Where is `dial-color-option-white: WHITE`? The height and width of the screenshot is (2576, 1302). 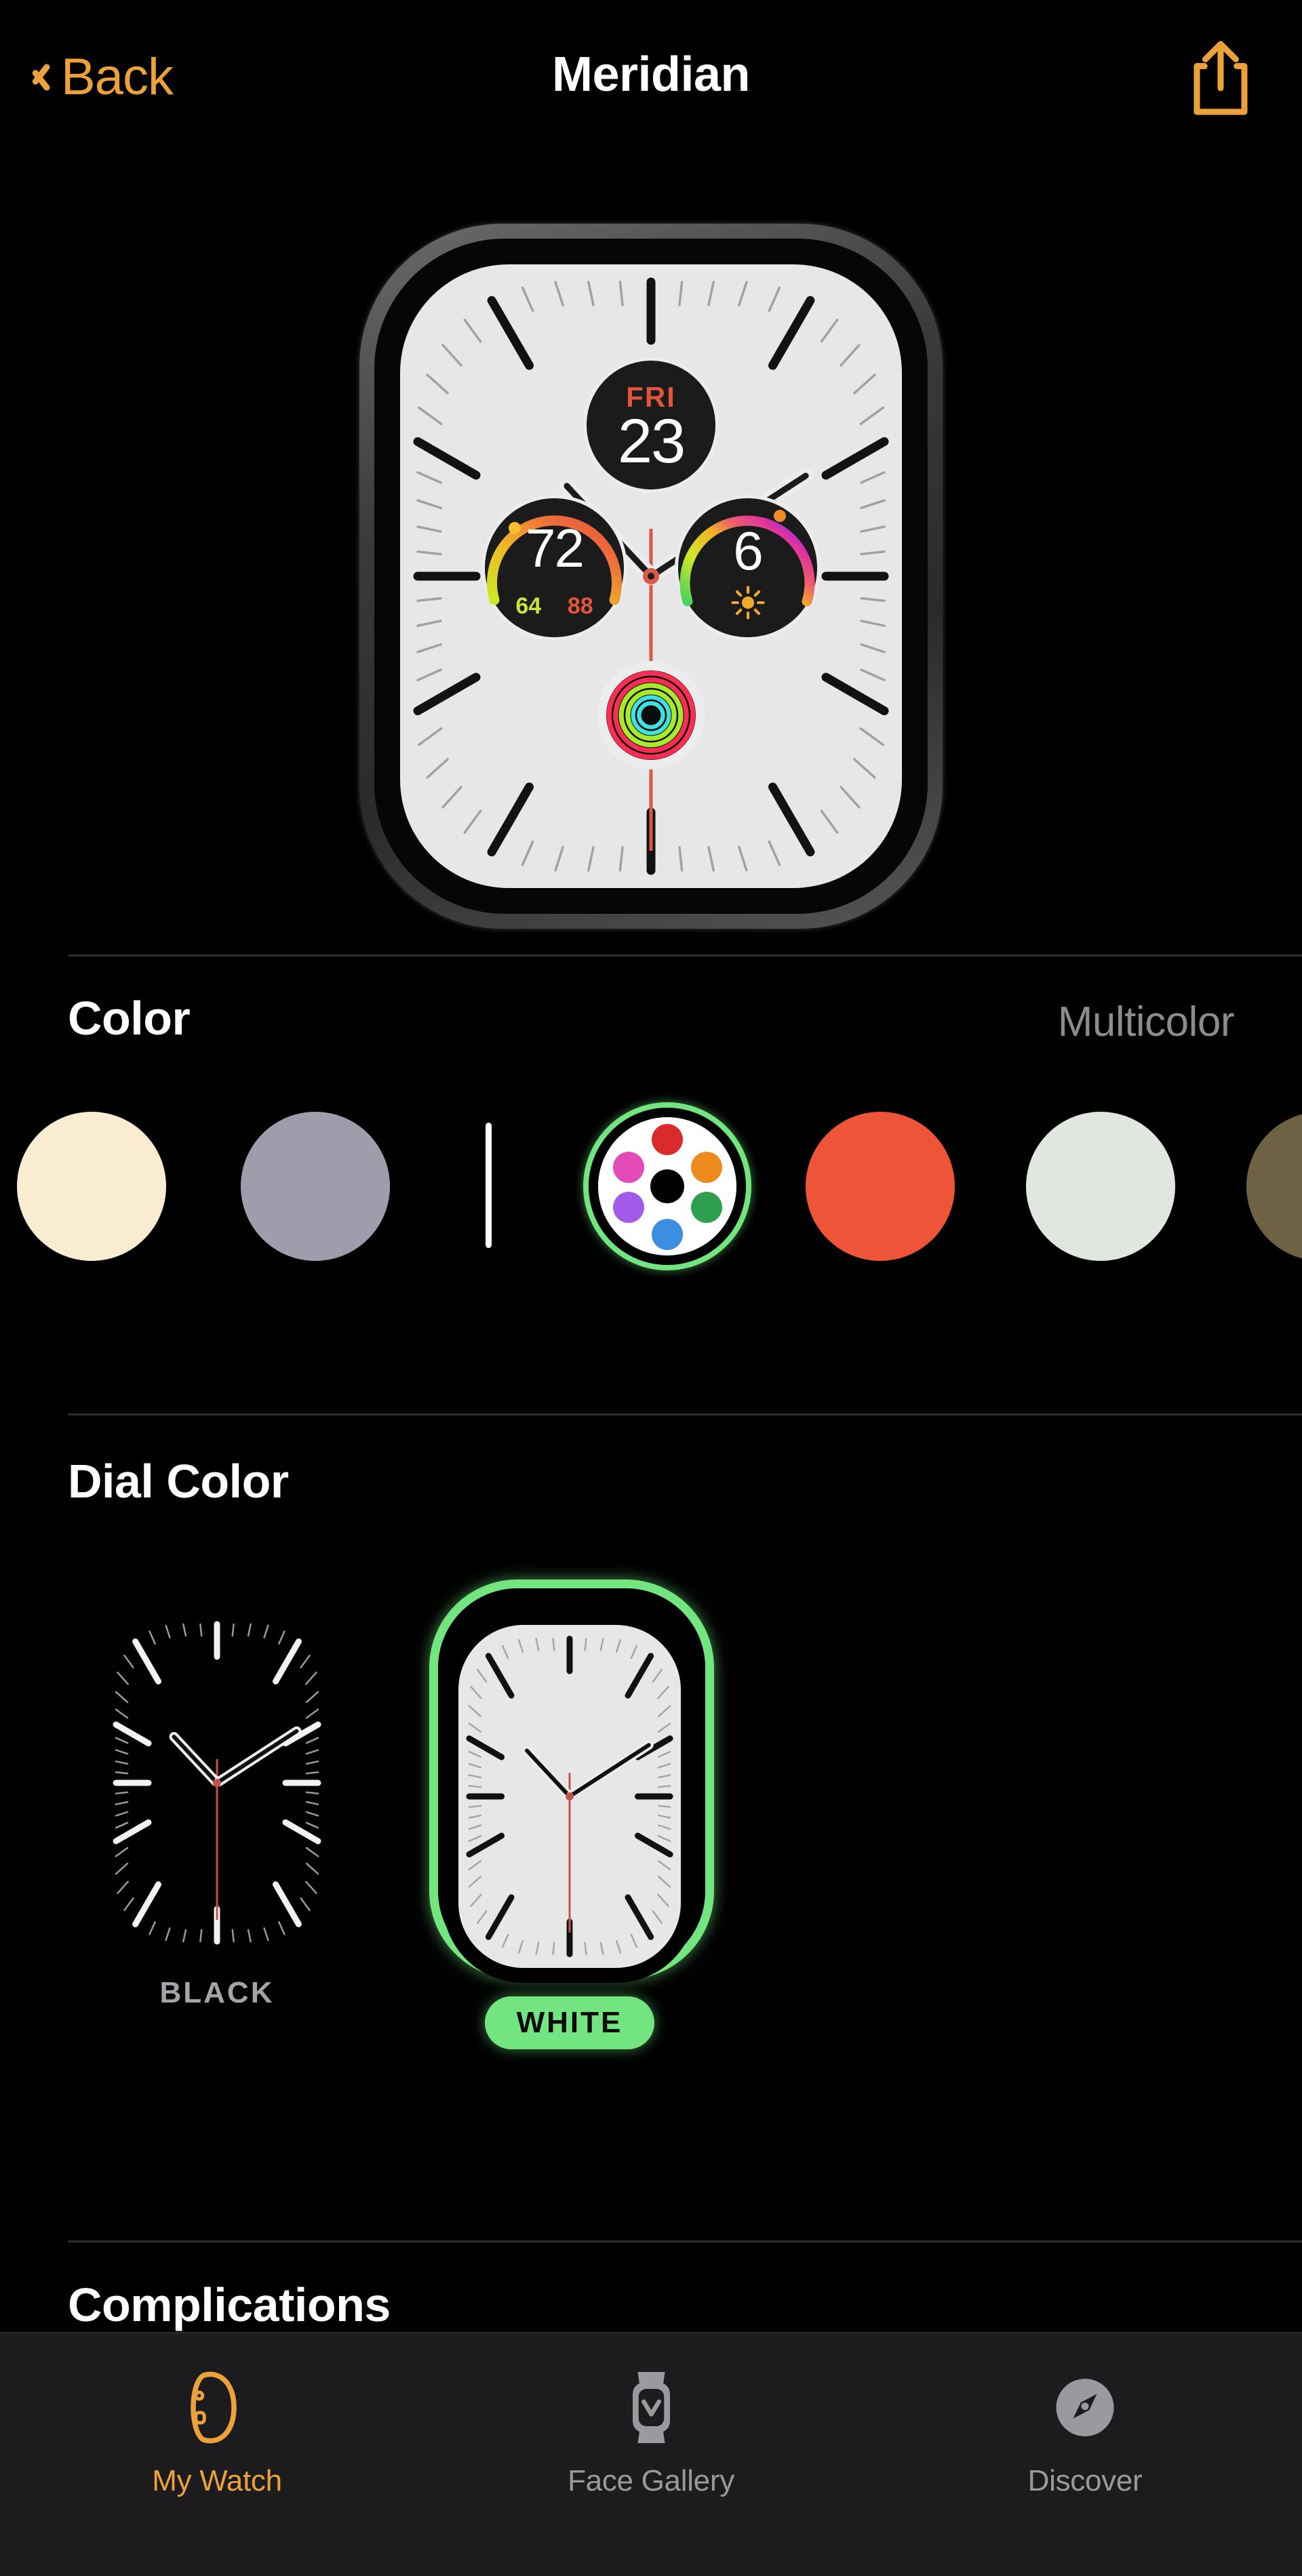 dial-color-option-white: WHITE is located at coordinates (570, 1845).